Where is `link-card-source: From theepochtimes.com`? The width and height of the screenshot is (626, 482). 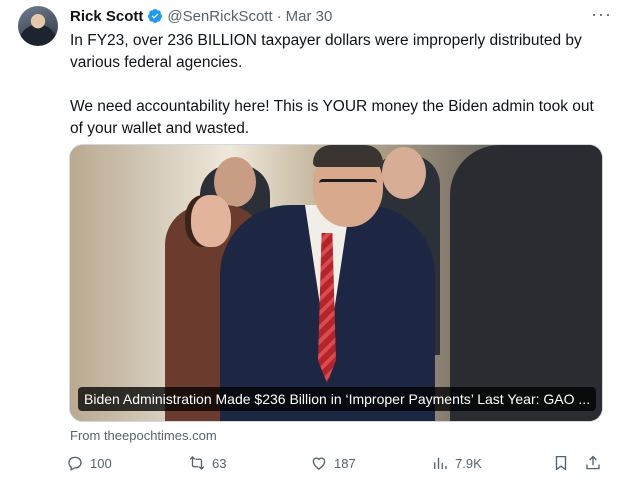
link-card-source: From theepochtimes.com is located at coordinates (143, 435).